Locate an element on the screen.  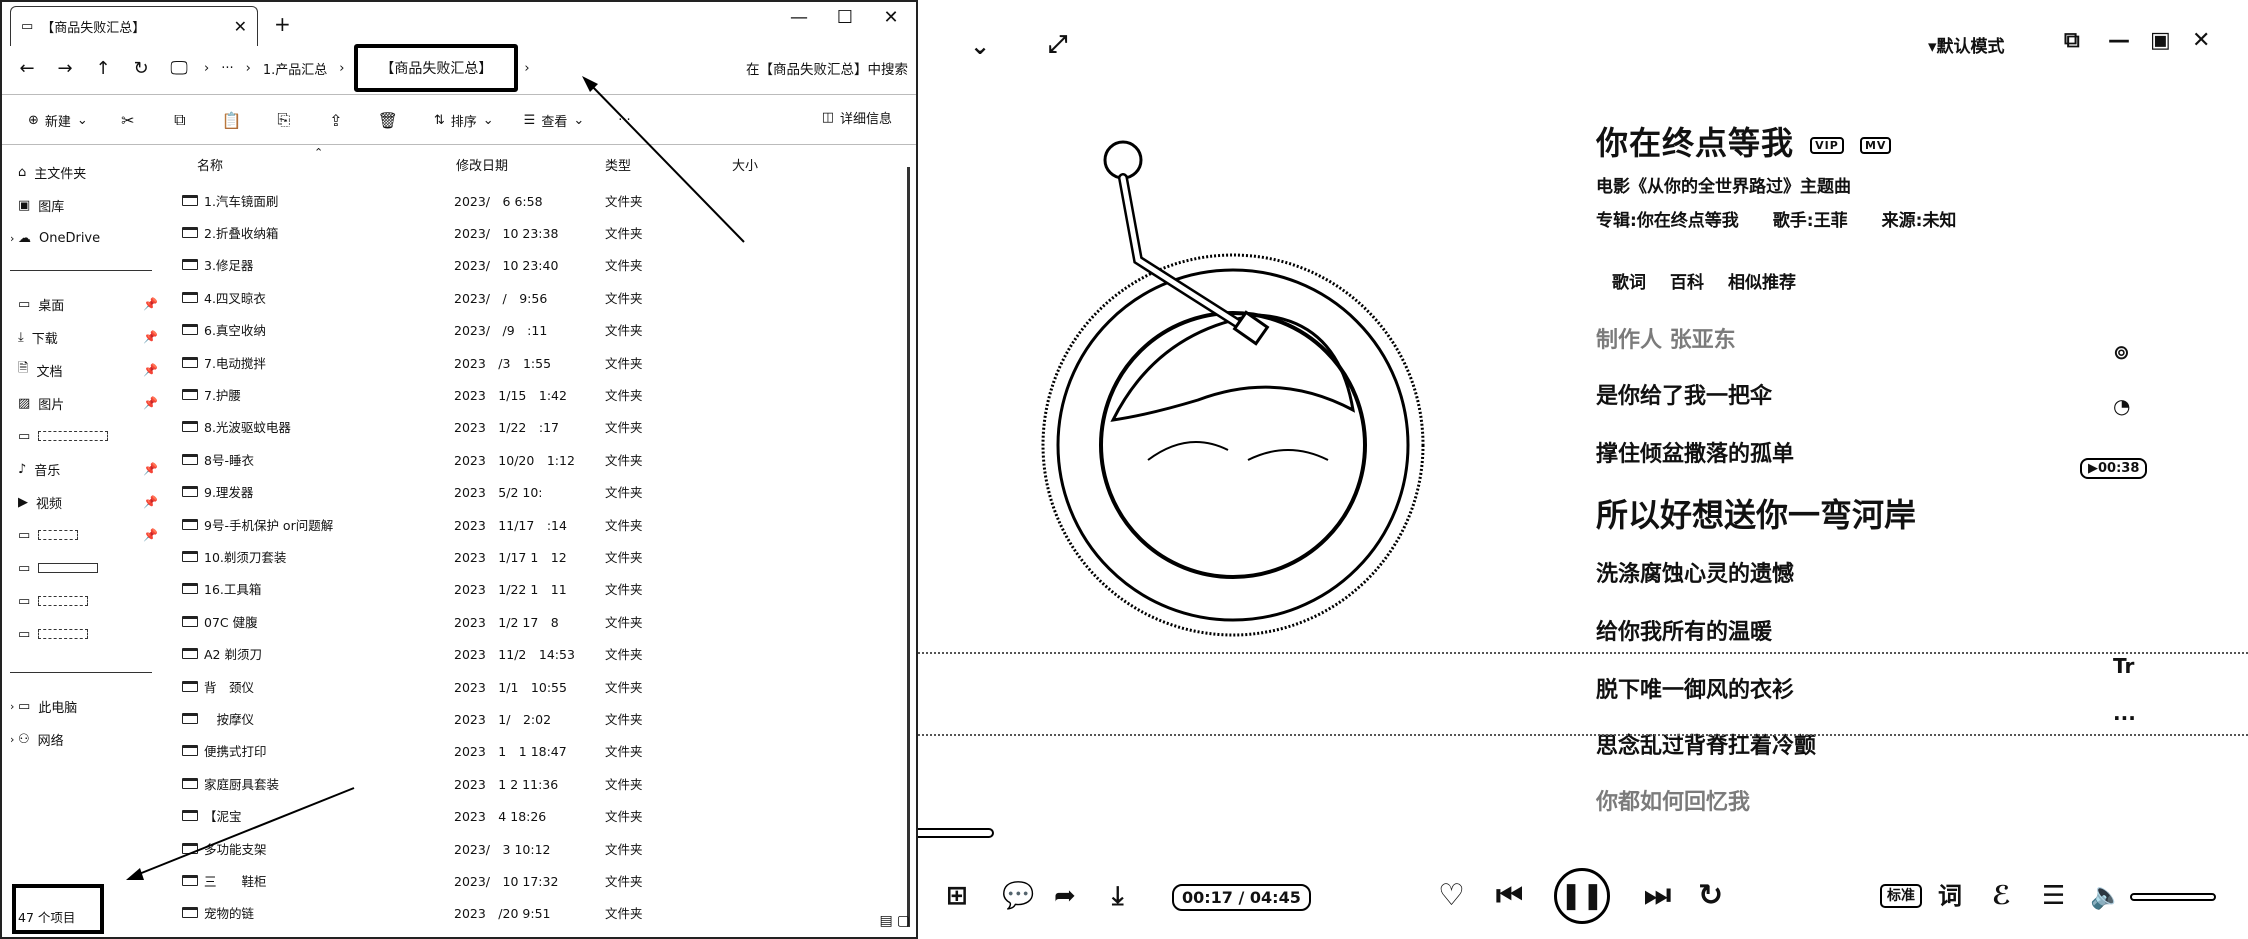
share-icon: ➦ is located at coordinates (1065, 896).